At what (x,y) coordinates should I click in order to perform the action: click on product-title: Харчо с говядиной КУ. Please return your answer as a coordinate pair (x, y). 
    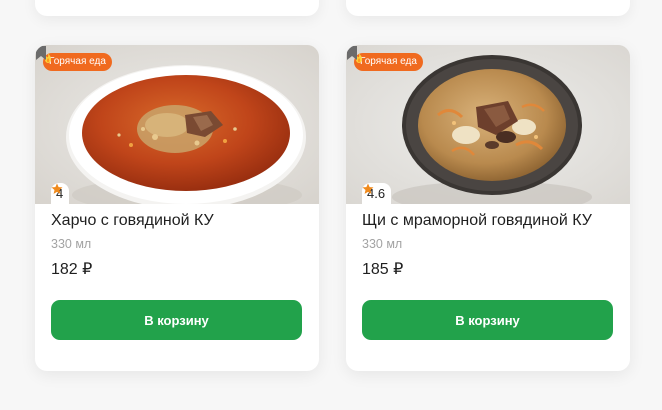
    Looking at the image, I should click on (132, 221).